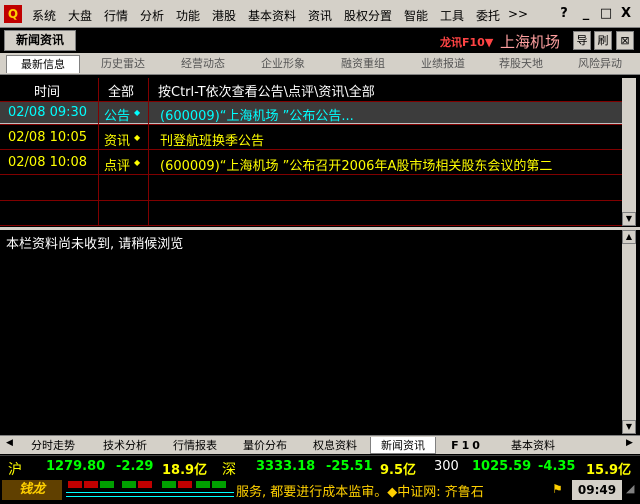 Image resolution: width=640 pixels, height=504 pixels. I want to click on news-row-title: (600009)“上海机场 ”公布召开2006年A股市场相关股东会议的第二, so click(391, 164).